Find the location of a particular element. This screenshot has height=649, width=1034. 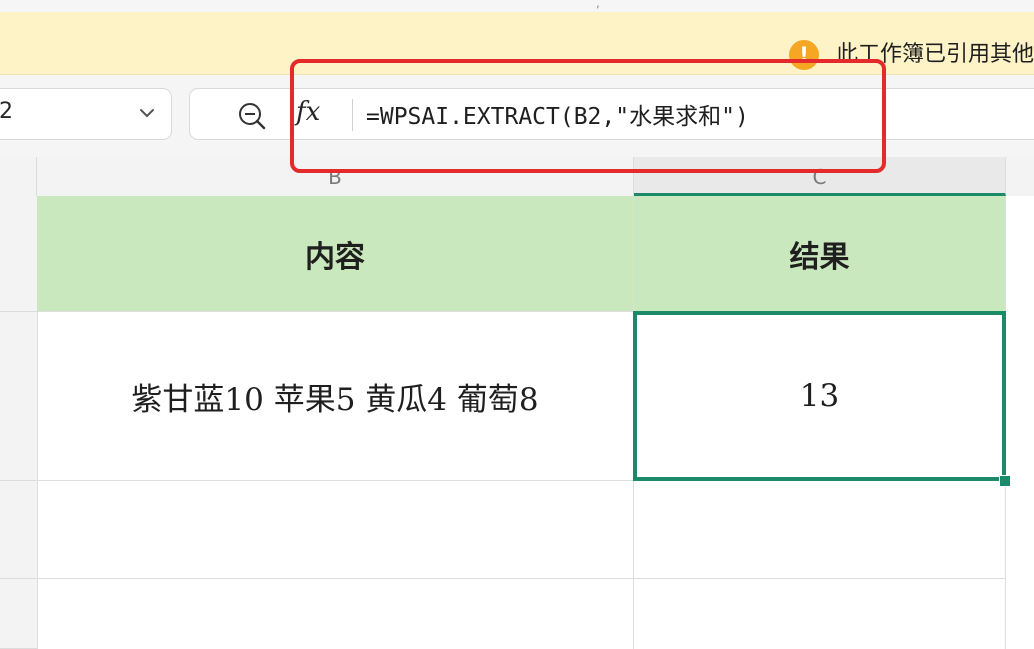

cell-c4 is located at coordinates (820, 614).